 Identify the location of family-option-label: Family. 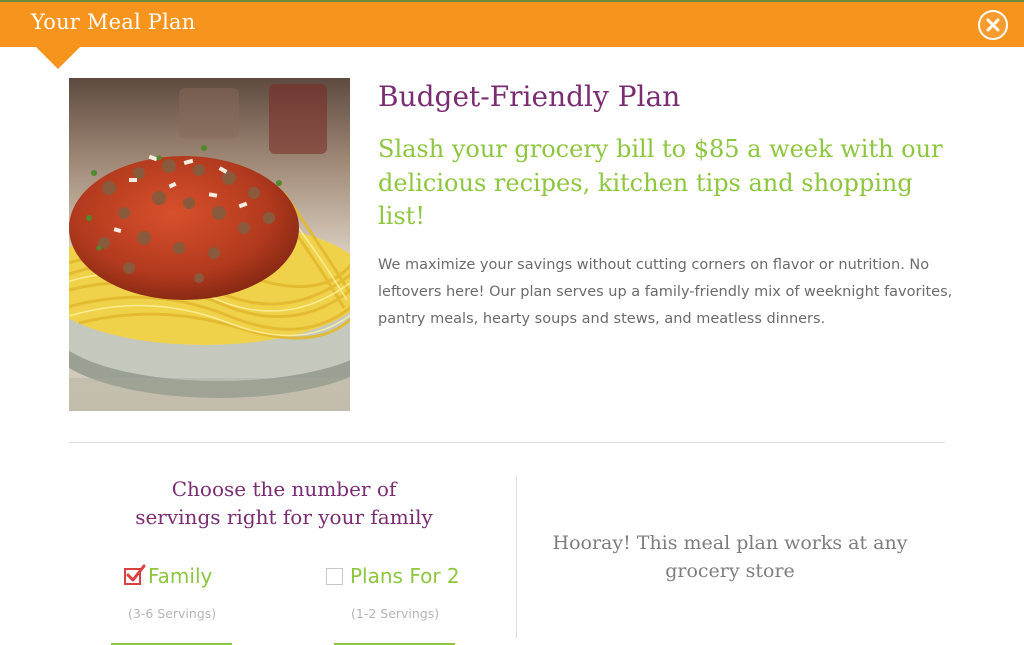
(180, 576).